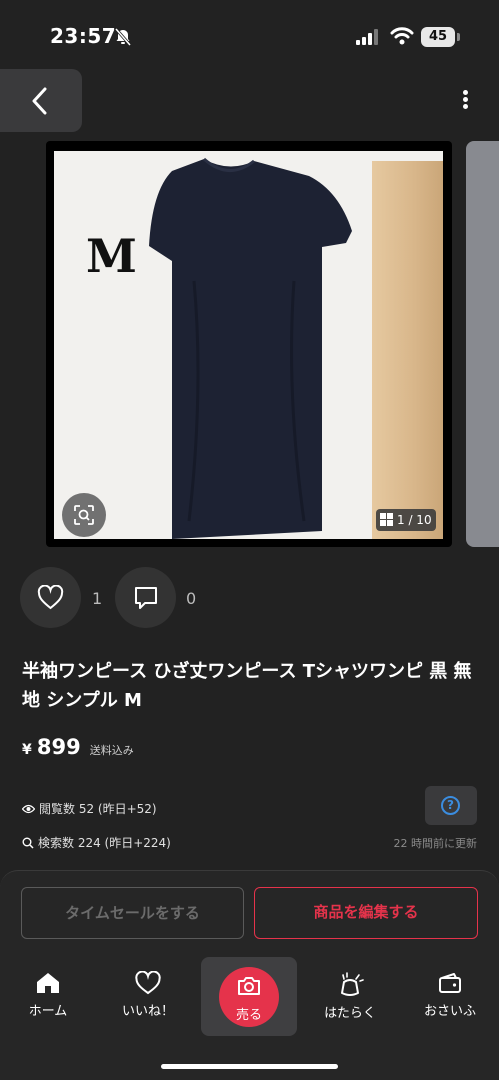 The image size is (499, 1080). I want to click on battery-tip, so click(458, 37).